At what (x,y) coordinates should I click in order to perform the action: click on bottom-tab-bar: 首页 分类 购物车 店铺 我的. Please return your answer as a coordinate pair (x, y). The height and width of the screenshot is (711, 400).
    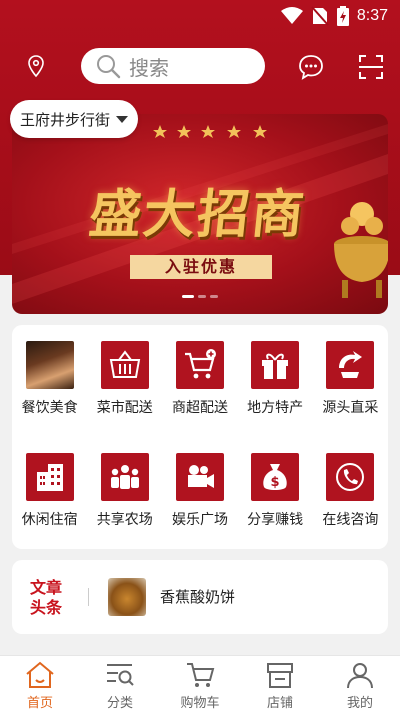
    Looking at the image, I should click on (200, 683).